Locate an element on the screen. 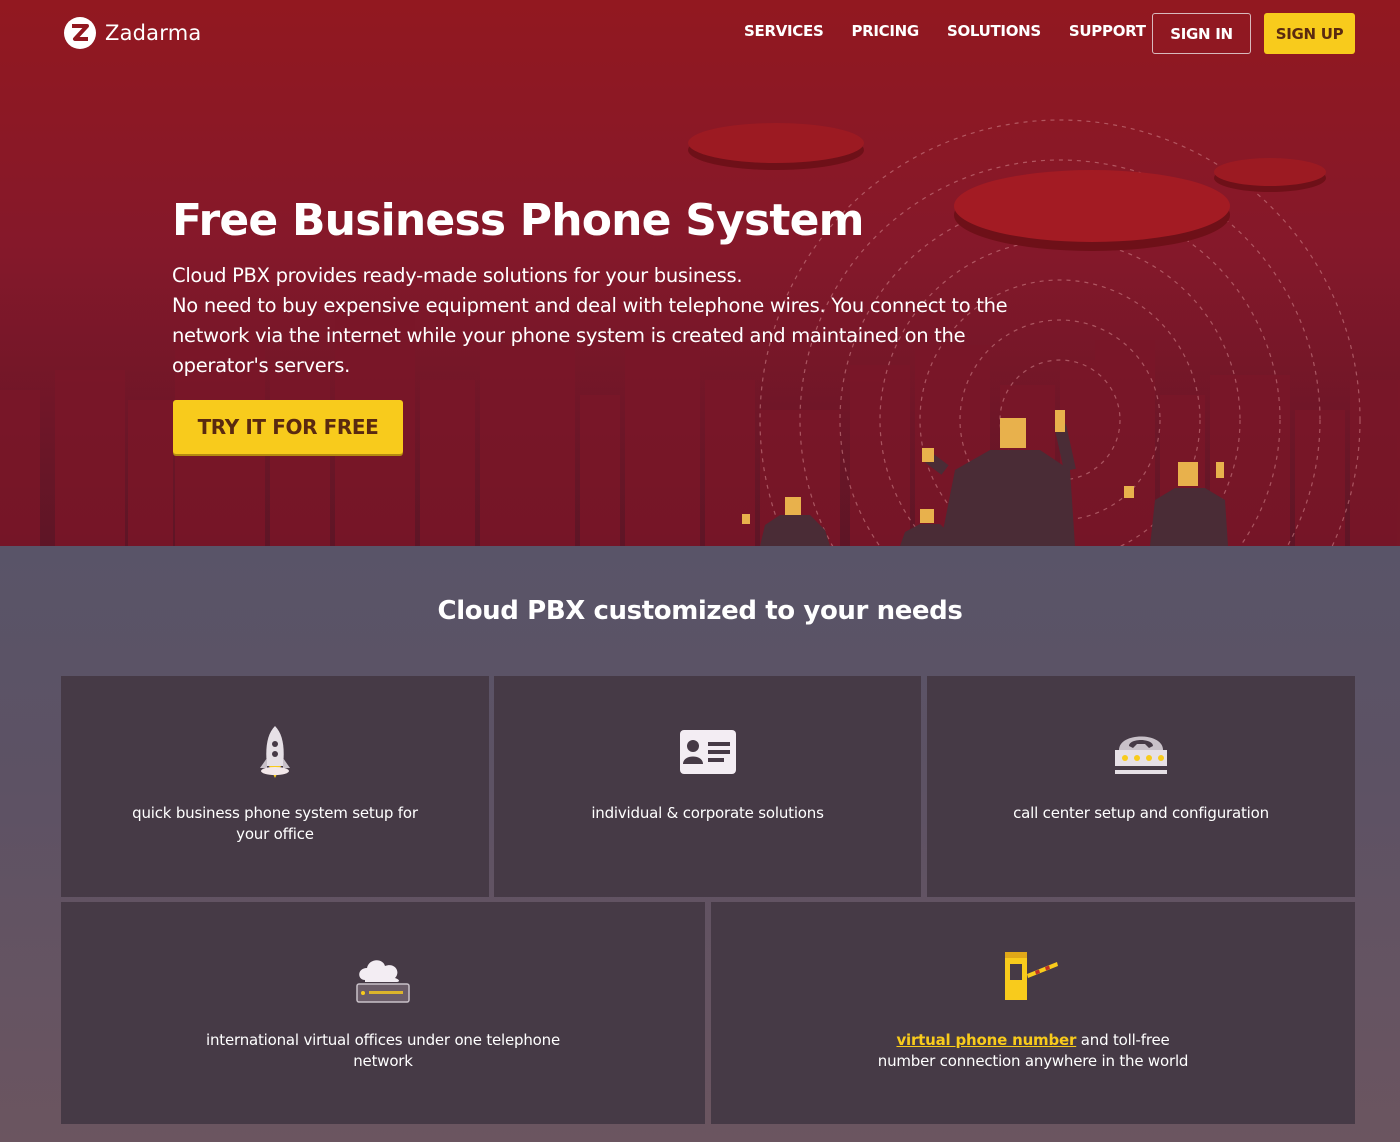  feature-text-solutions: individual & corporate solutions is located at coordinates (707, 813).